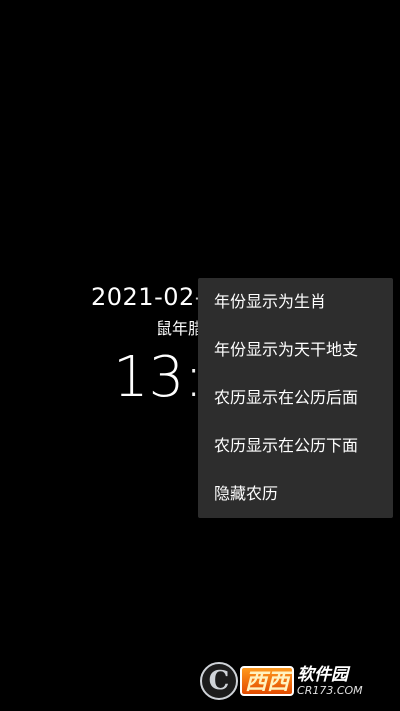 This screenshot has width=400, height=711. Describe the element at coordinates (323, 674) in the screenshot. I see `watermark-site-name: 软件园` at that location.